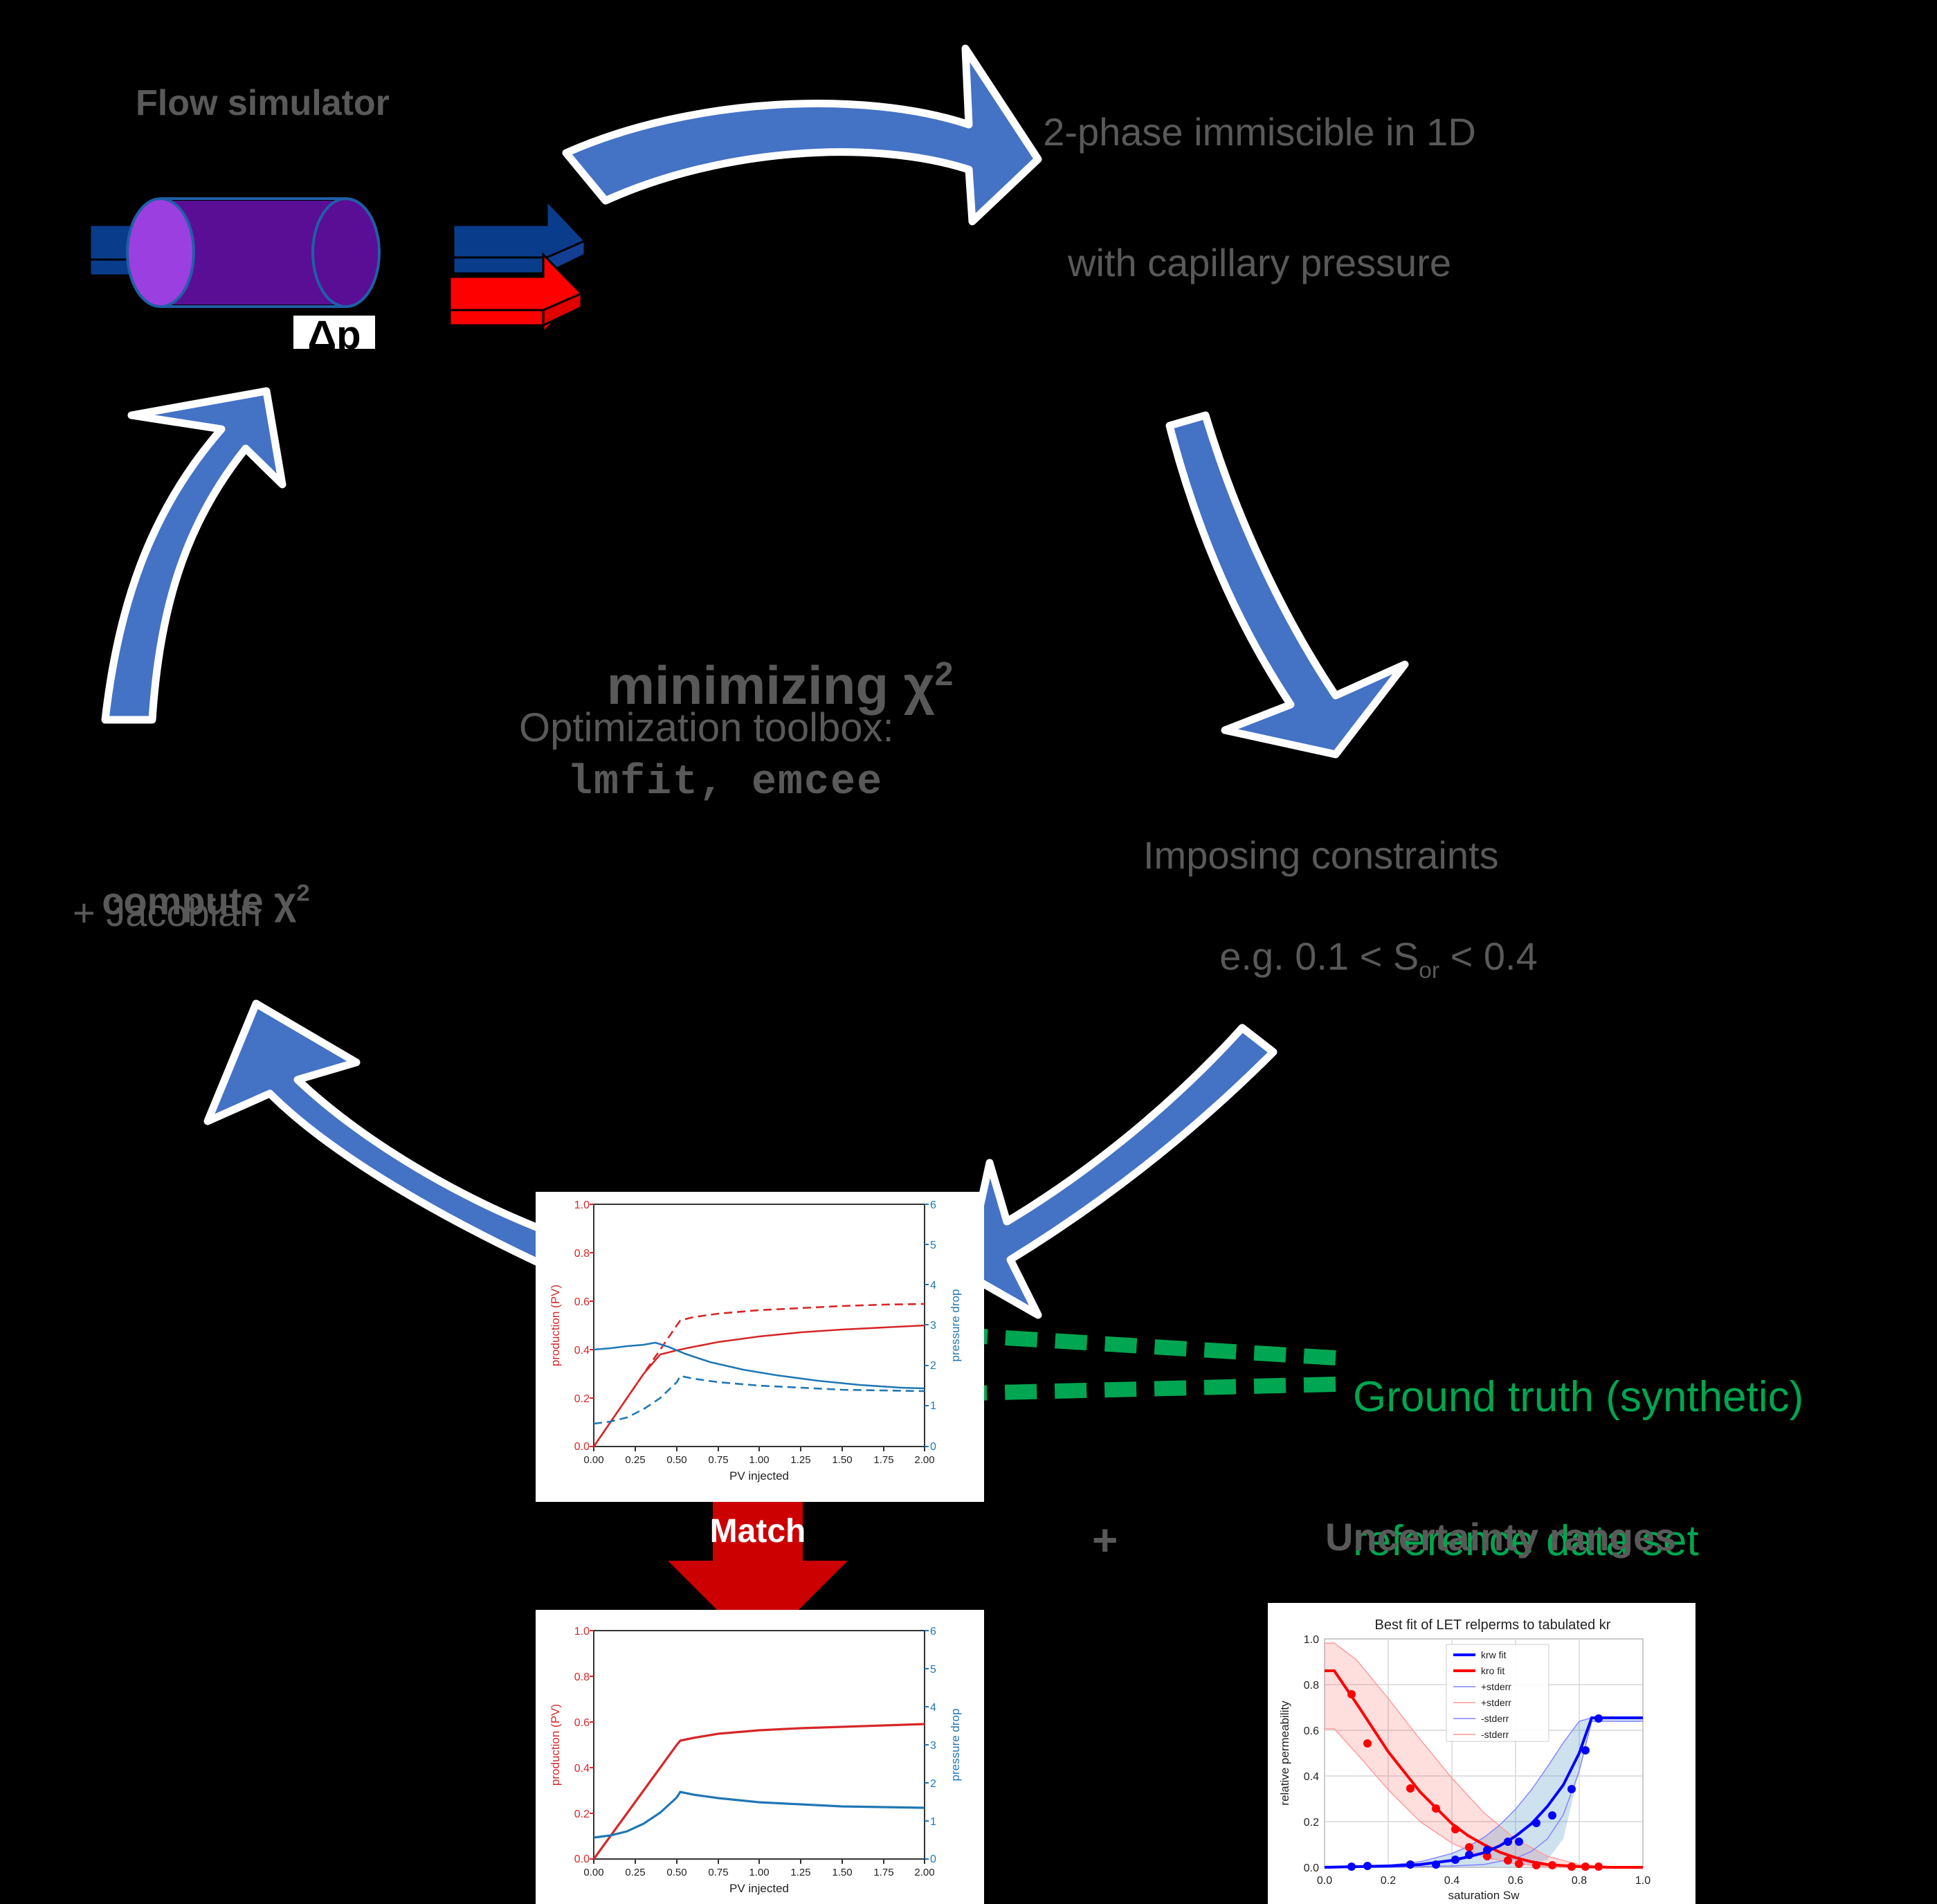 This screenshot has width=1937, height=1904. I want to click on model-description-line2: with capillary pressure, so click(1259, 262).